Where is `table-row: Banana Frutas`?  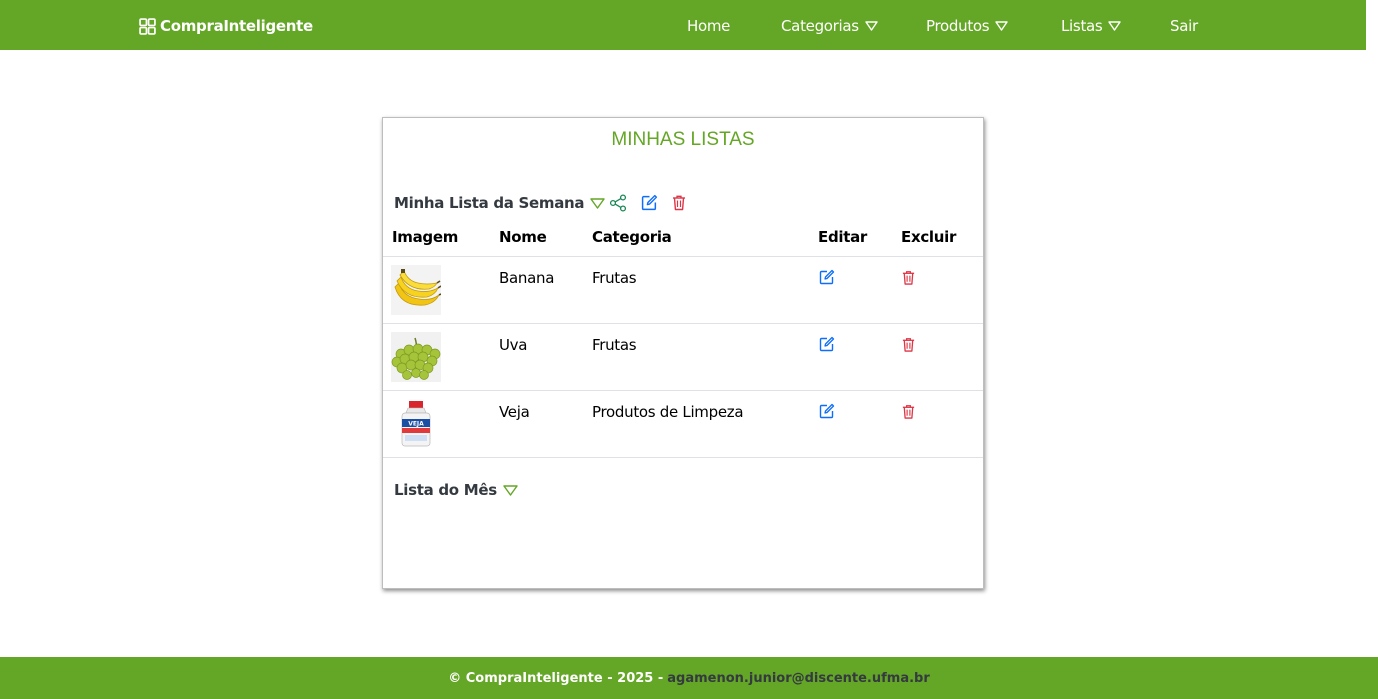 table-row: Banana Frutas is located at coordinates (683, 290).